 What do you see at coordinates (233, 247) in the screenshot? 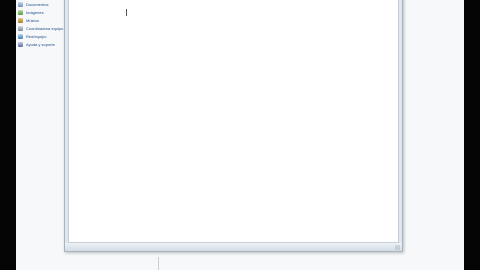
I see `status-bar` at bounding box center [233, 247].